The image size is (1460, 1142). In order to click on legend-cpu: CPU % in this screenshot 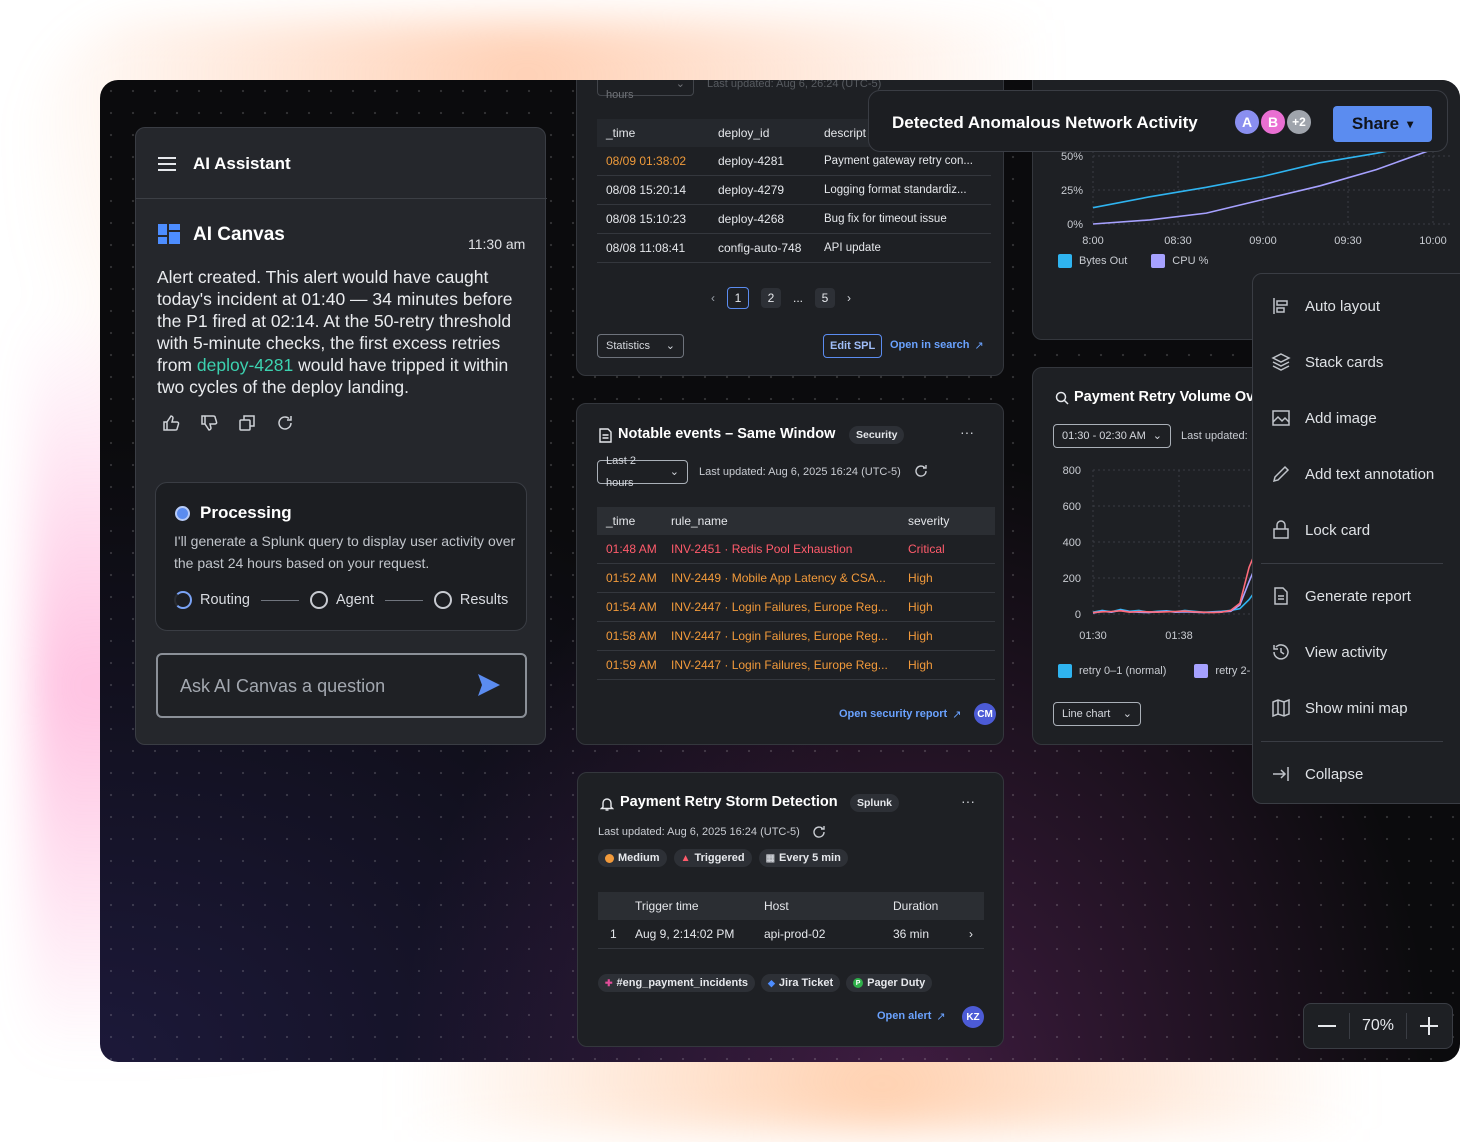, I will do `click(1179, 261)`.